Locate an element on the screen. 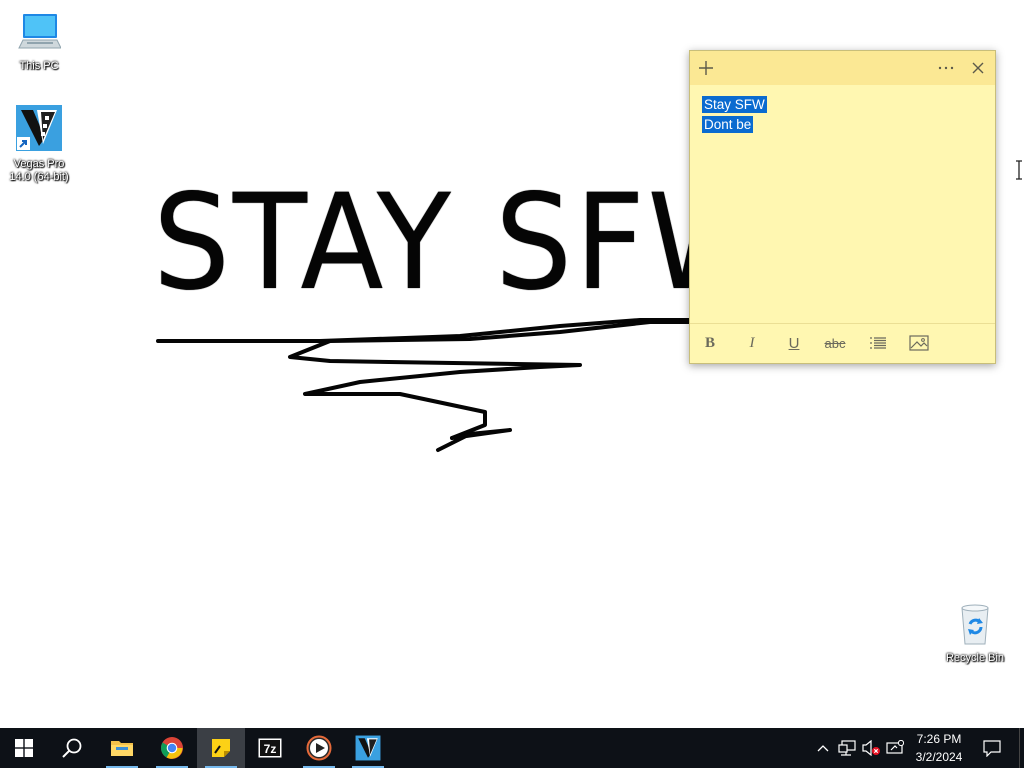 Image resolution: width=1024 pixels, height=768 pixels. taskbar-chrome is located at coordinates (172, 748).